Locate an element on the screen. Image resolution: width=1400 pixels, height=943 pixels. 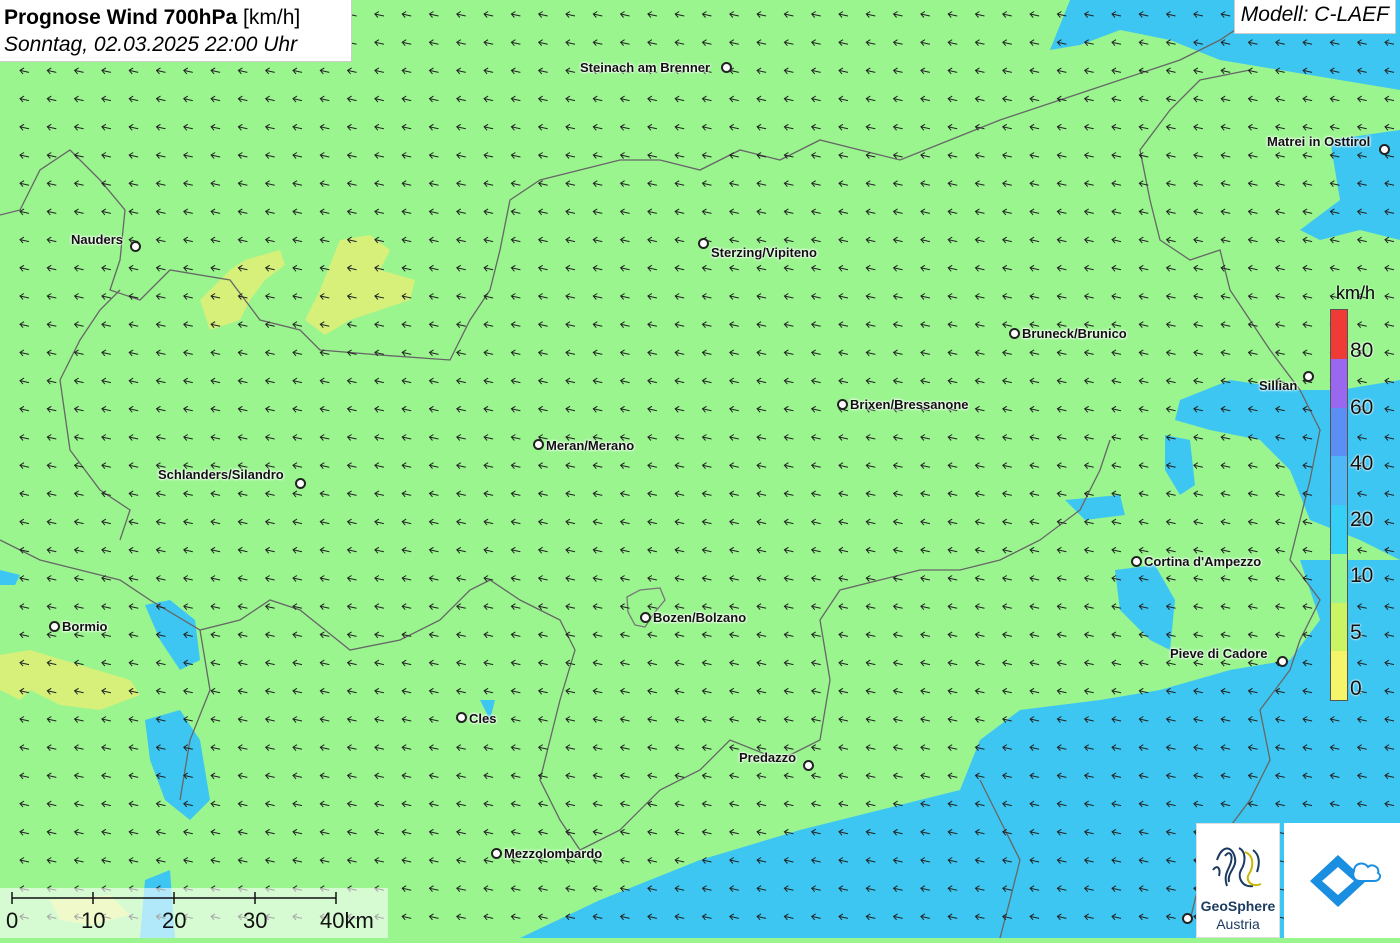
legend-label-60: 60 is located at coordinates (1362, 407).